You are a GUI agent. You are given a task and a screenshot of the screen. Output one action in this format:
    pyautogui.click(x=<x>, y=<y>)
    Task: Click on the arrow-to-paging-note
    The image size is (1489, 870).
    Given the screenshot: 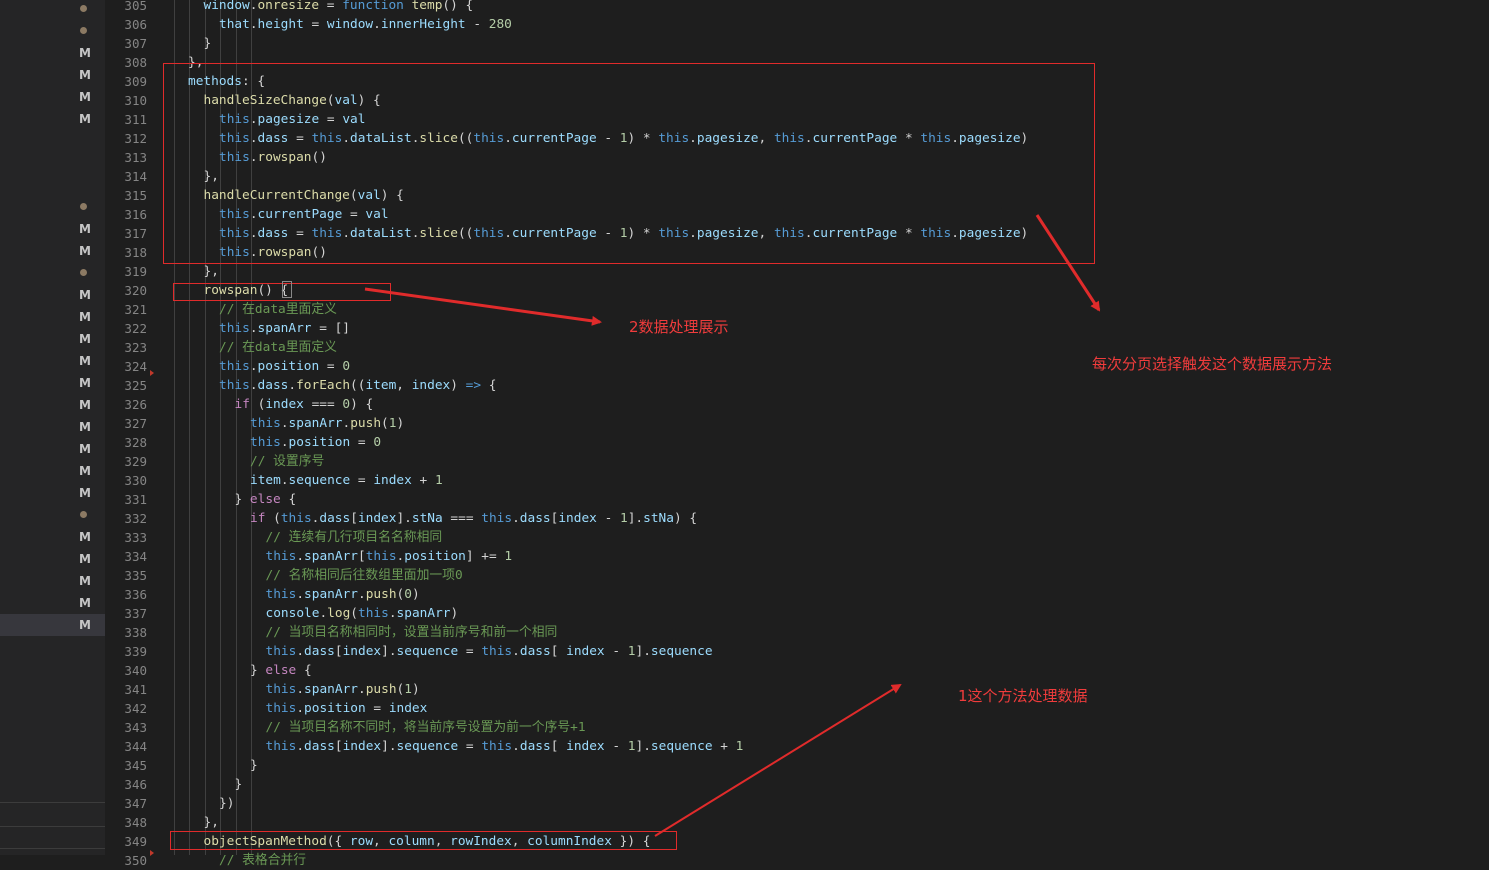 What is the action you would take?
    pyautogui.click(x=1068, y=263)
    